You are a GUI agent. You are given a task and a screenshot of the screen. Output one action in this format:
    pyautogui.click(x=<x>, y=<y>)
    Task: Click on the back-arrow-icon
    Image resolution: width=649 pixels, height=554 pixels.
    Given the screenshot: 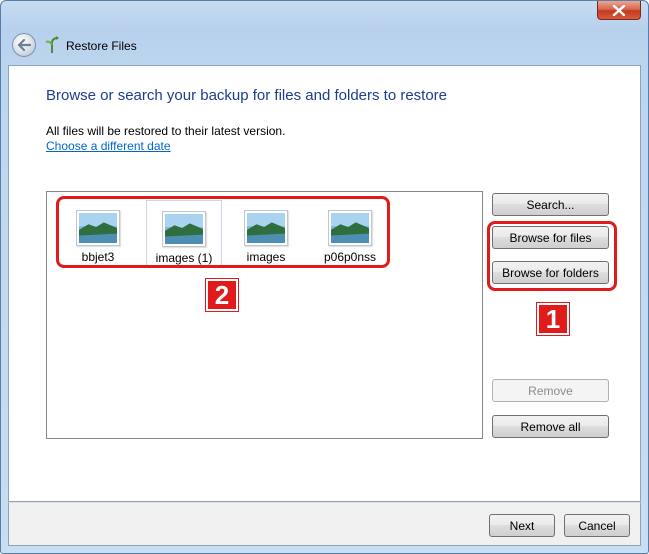 What is the action you would take?
    pyautogui.click(x=24, y=45)
    